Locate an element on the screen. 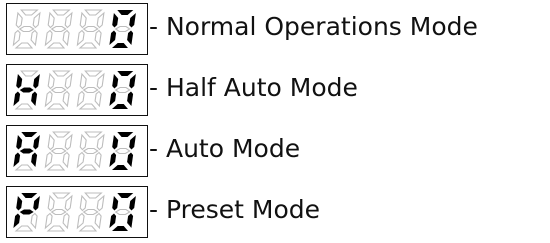  mode-label: - Normal Operations Mode is located at coordinates (313, 26).